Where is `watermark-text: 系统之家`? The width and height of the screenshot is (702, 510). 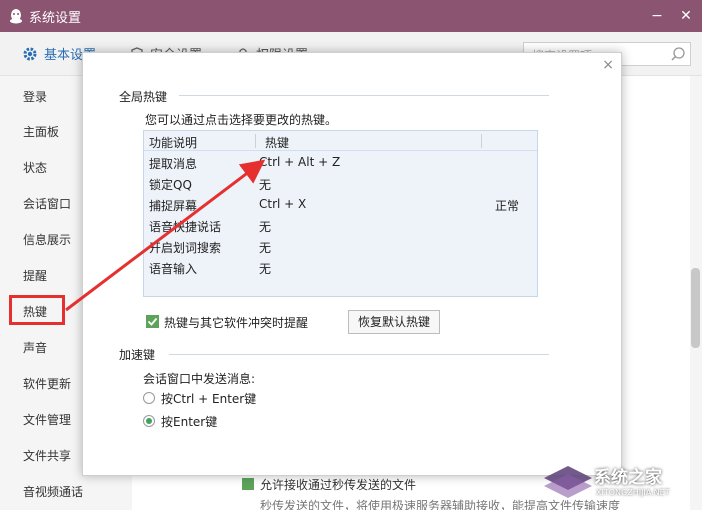 watermark-text: 系统之家 is located at coordinates (628, 478).